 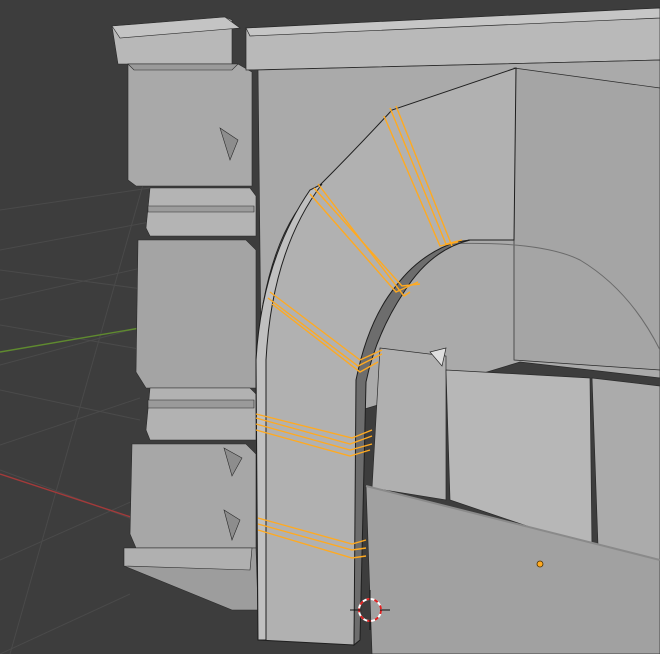 I want to click on y-axis-line, so click(x=70, y=340).